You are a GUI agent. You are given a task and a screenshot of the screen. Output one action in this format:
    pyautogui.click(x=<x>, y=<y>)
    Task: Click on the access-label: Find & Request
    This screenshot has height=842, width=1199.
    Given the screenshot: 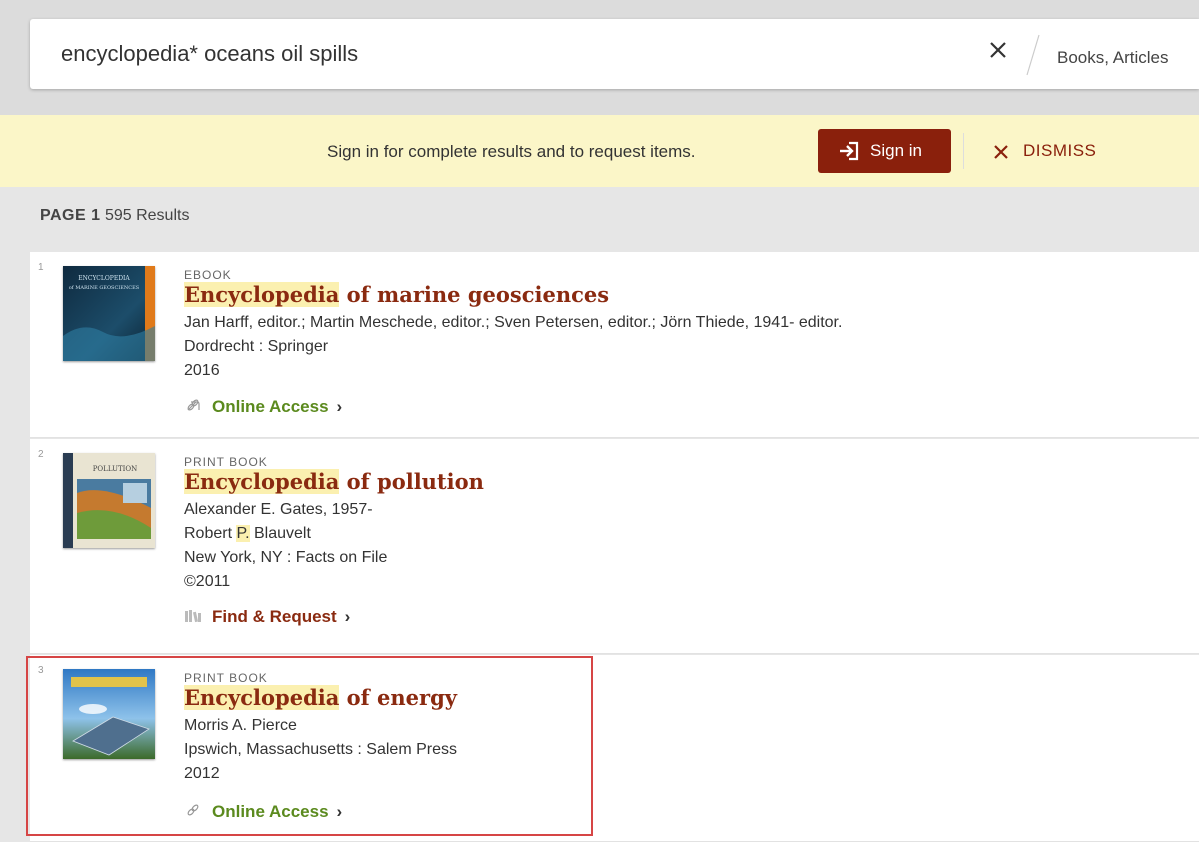 What is the action you would take?
    pyautogui.click(x=274, y=616)
    